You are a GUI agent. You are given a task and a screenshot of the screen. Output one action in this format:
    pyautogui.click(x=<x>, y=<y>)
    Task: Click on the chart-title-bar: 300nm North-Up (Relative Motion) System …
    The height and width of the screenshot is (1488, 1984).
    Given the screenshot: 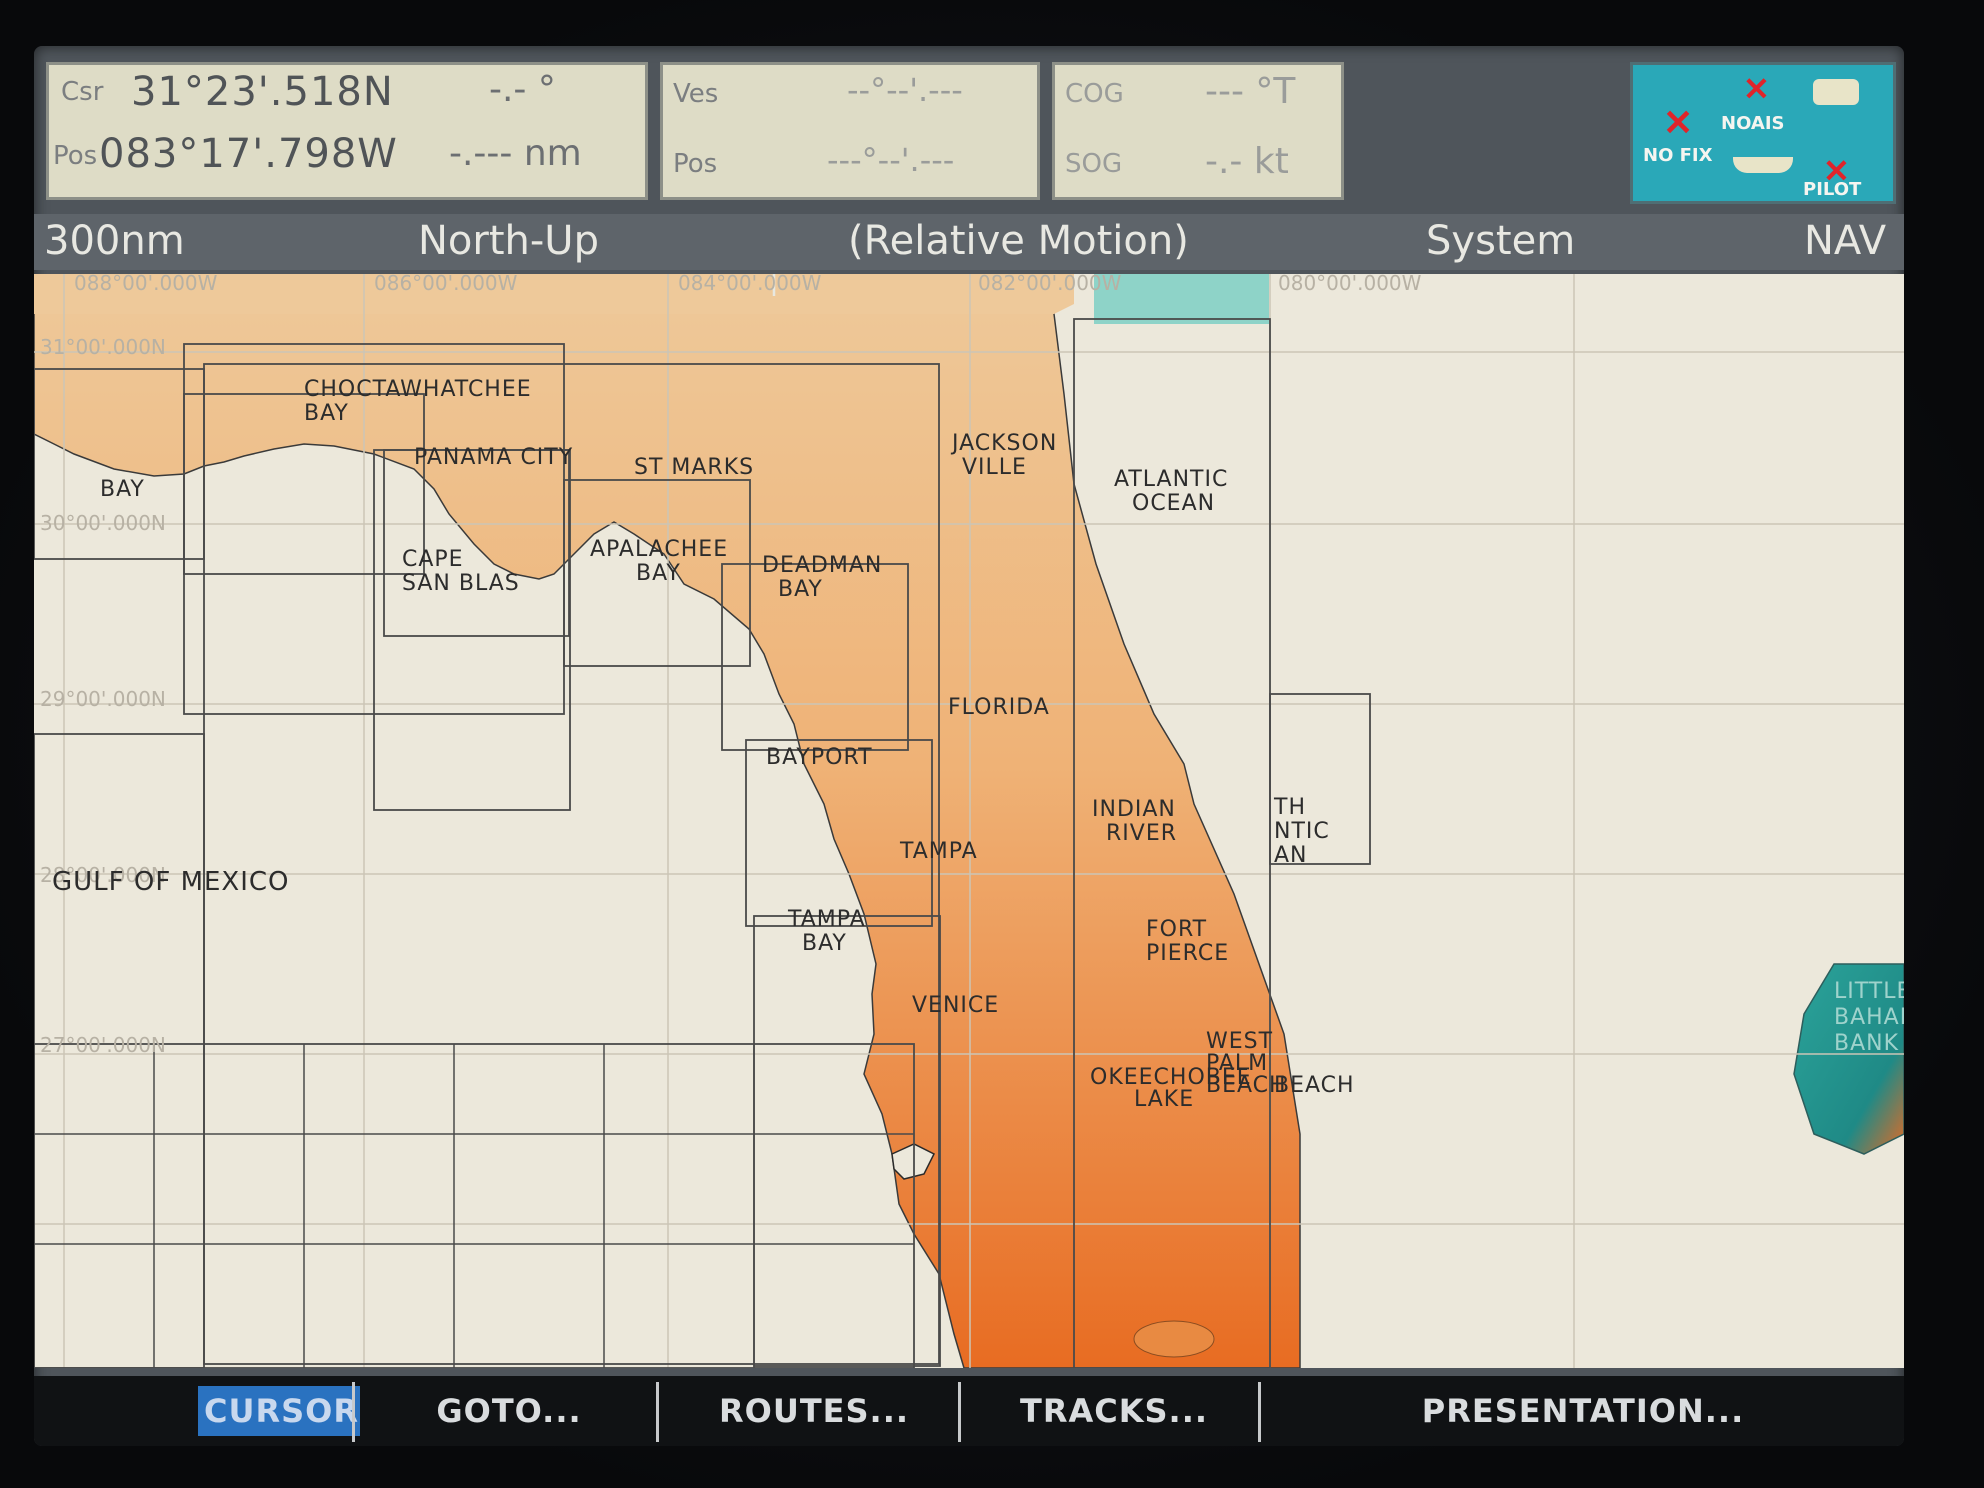 What is the action you would take?
    pyautogui.click(x=969, y=242)
    